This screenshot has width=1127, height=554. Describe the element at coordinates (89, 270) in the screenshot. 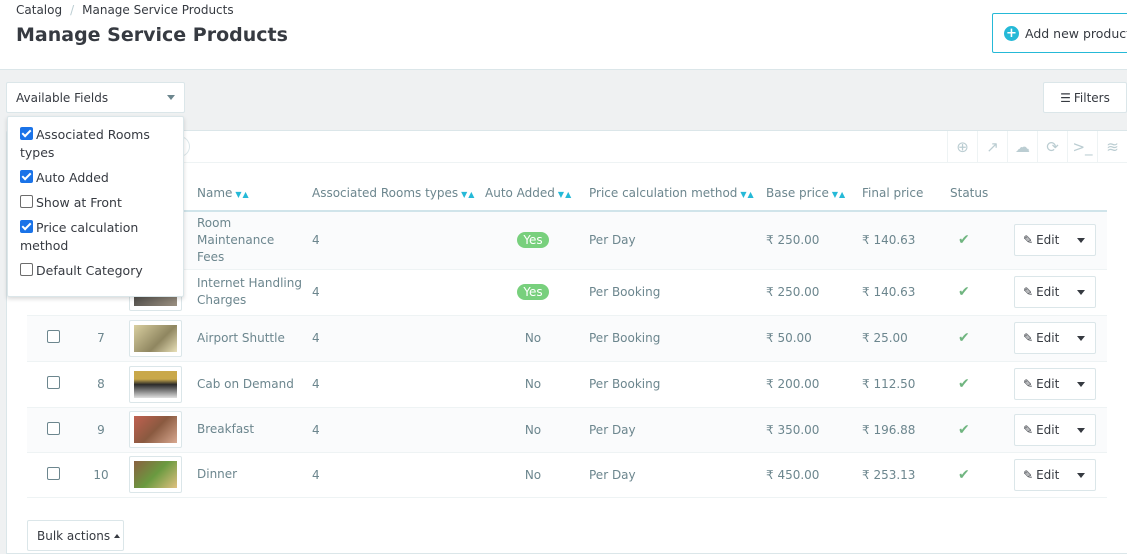

I see `field-option-label: Default Category` at that location.